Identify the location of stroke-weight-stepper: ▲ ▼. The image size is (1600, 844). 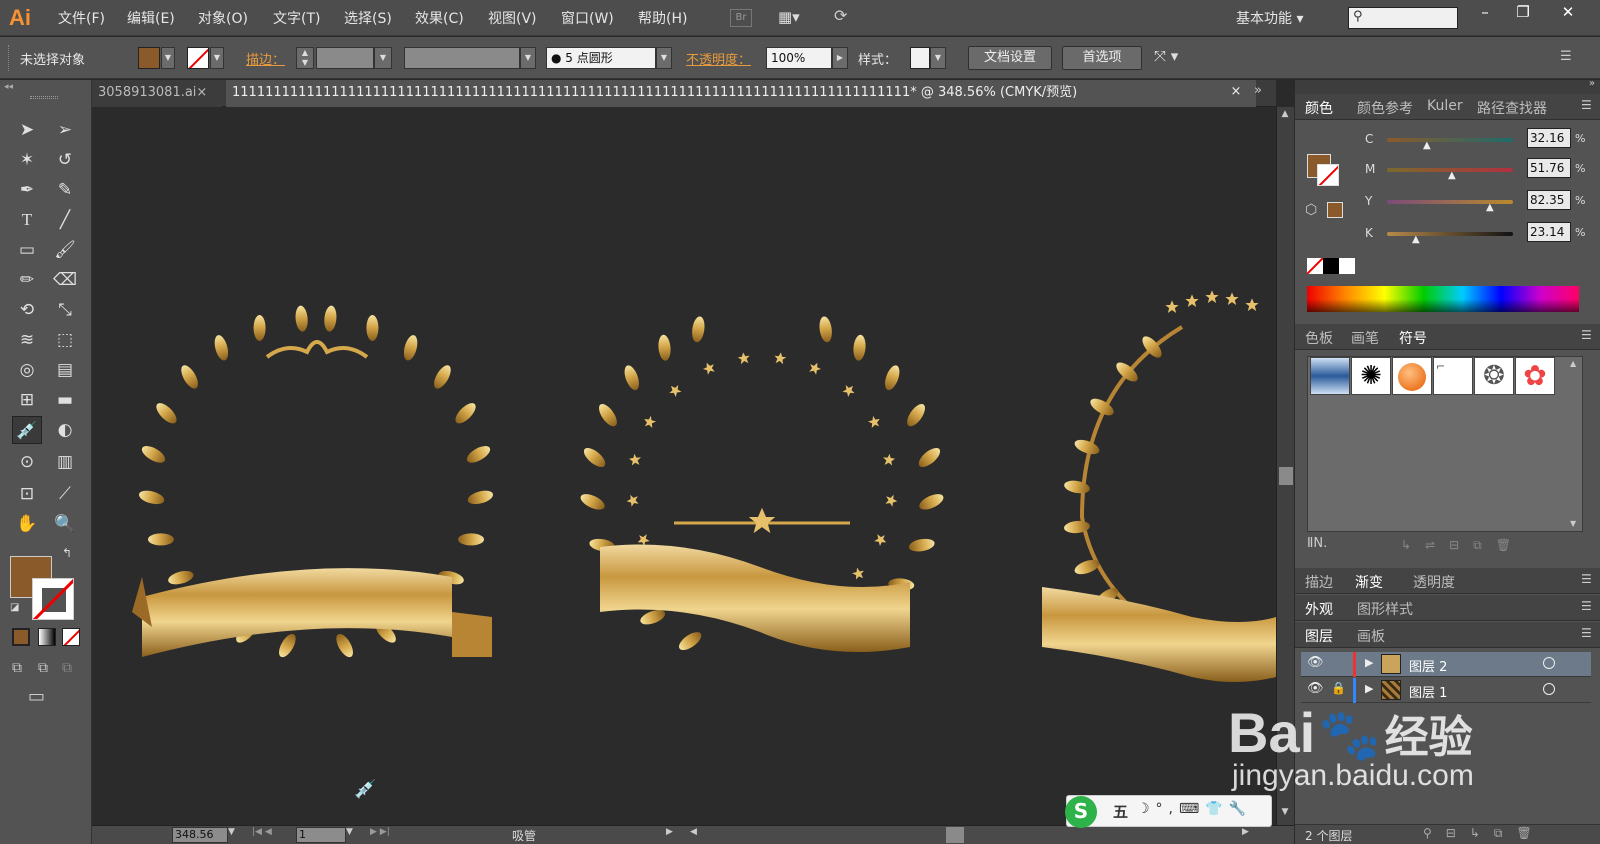
(305, 58).